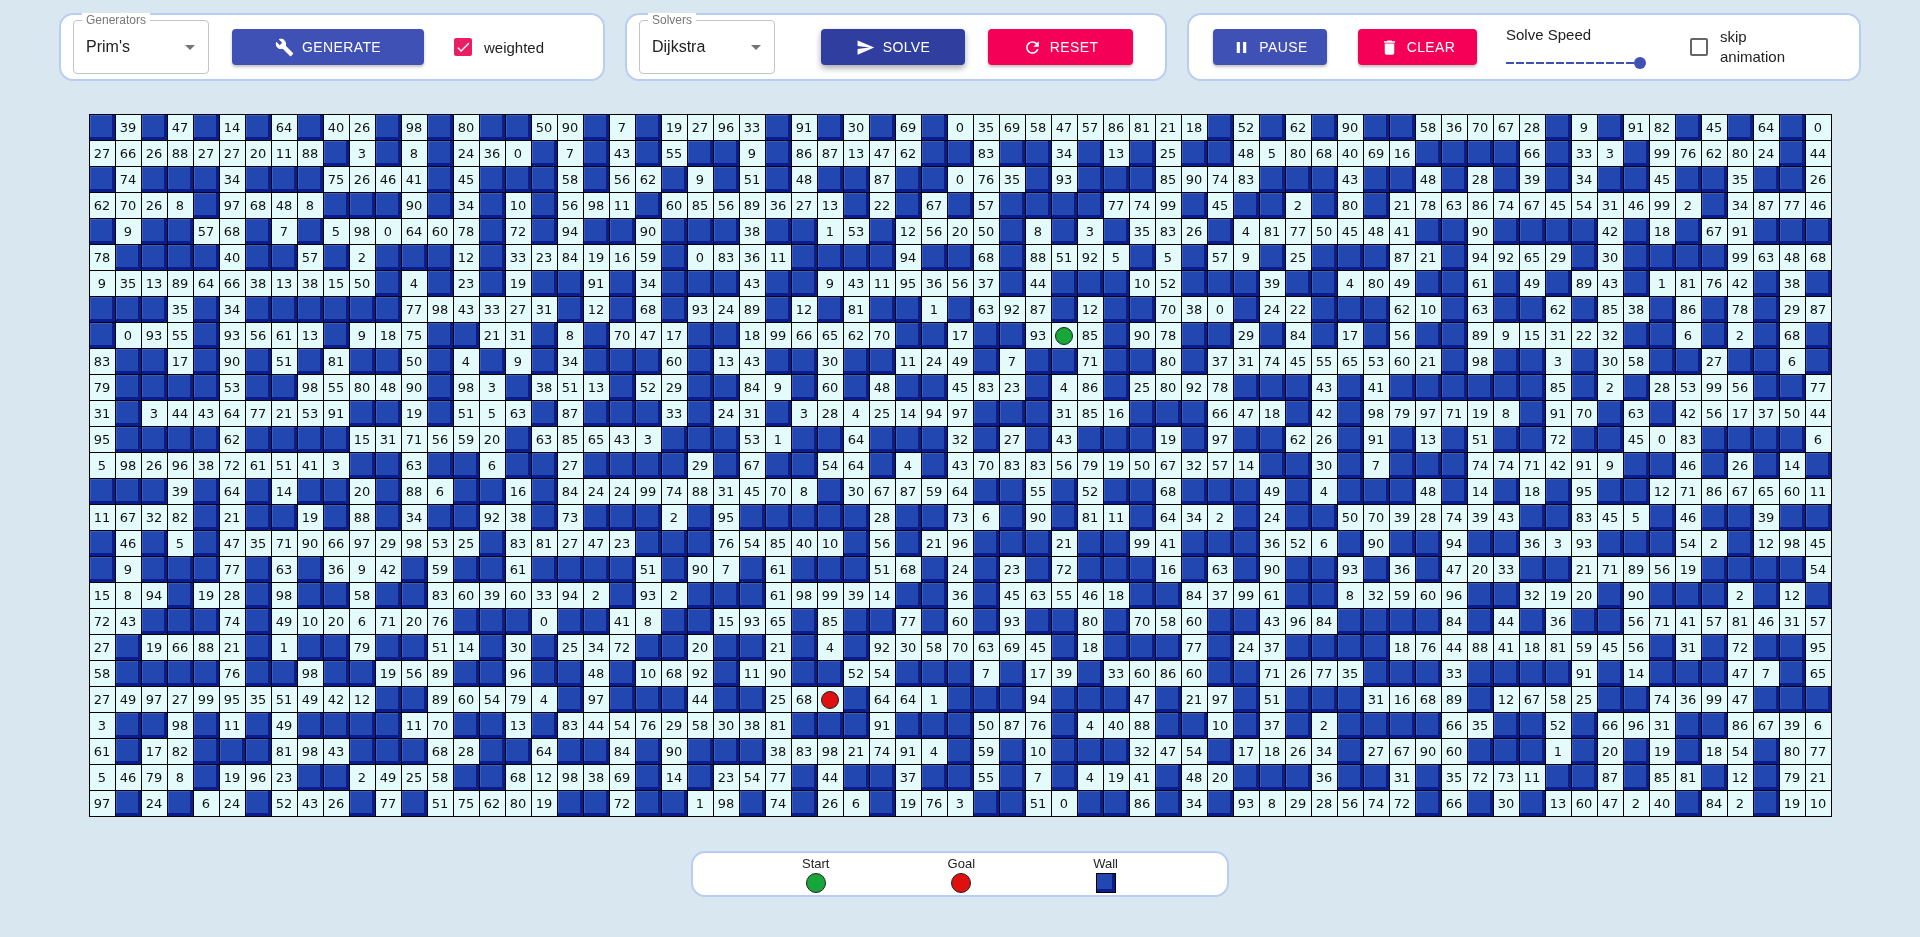 This screenshot has width=1920, height=937. Describe the element at coordinates (180, 284) in the screenshot. I see `maze-cell: 89` at that location.